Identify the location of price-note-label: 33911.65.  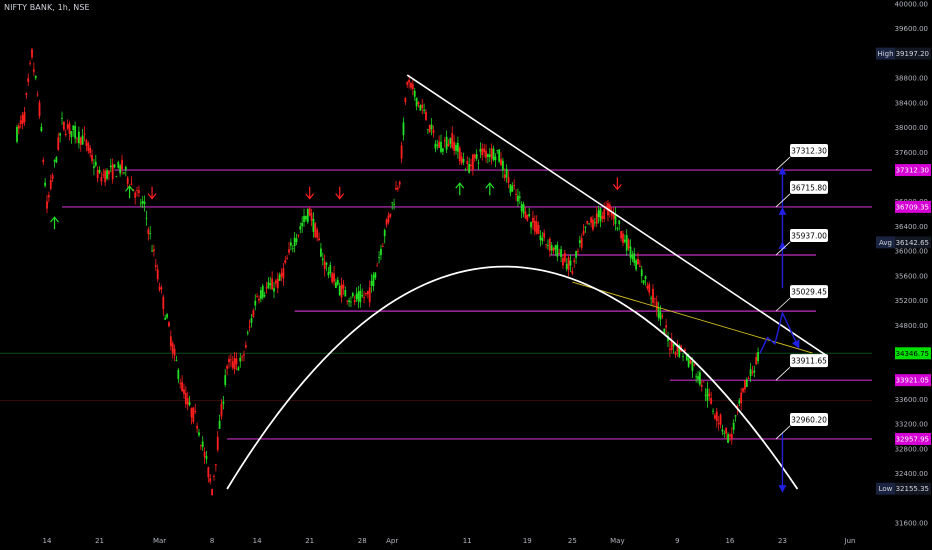
(809, 361).